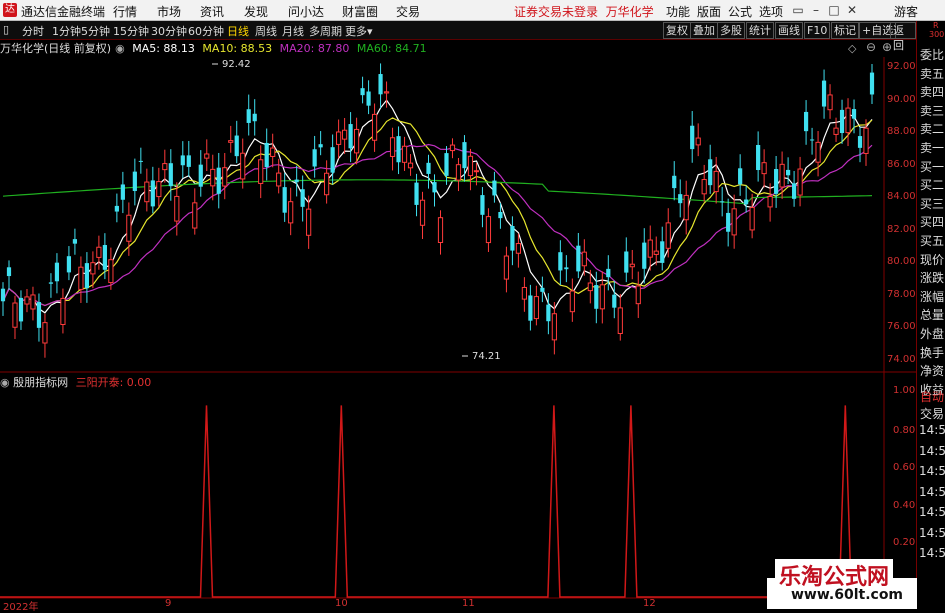 The width and height of the screenshot is (945, 613). I want to click on trade-label: 交易, so click(932, 413).